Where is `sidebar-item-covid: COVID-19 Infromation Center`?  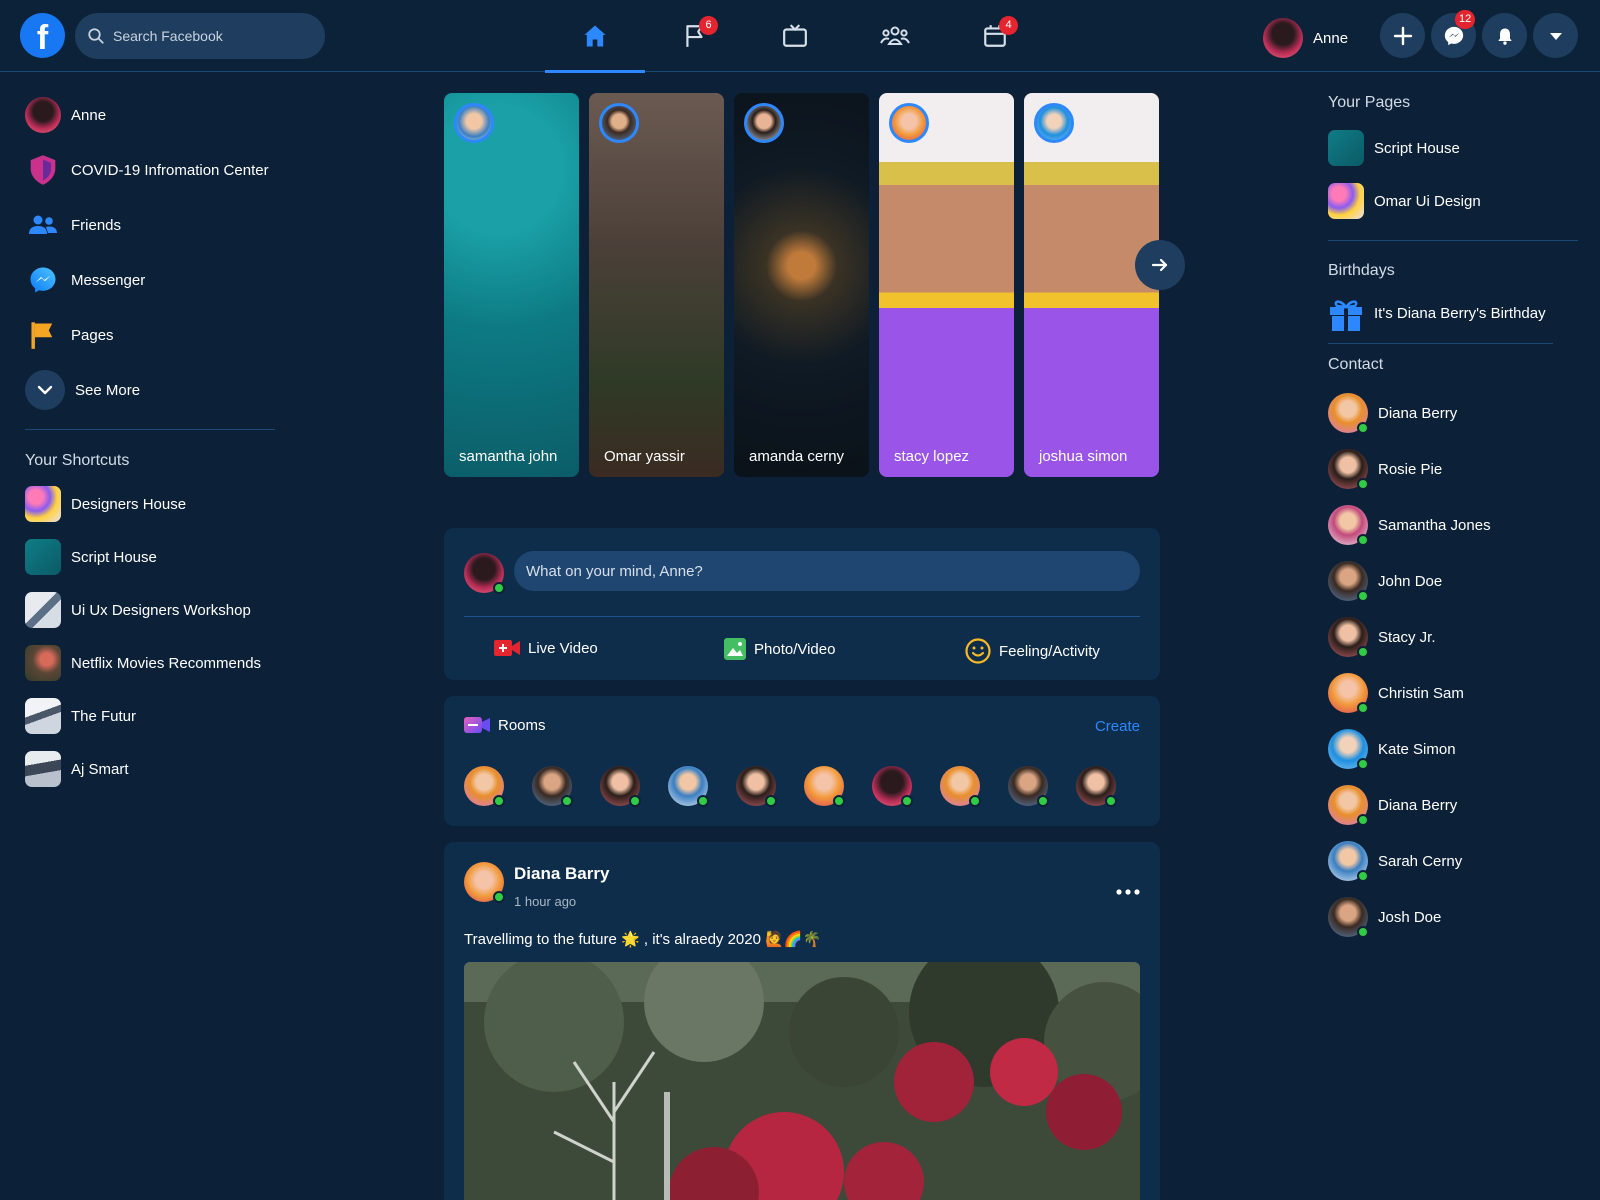 sidebar-item-covid: COVID-19 Infromation Center is located at coordinates (150, 170).